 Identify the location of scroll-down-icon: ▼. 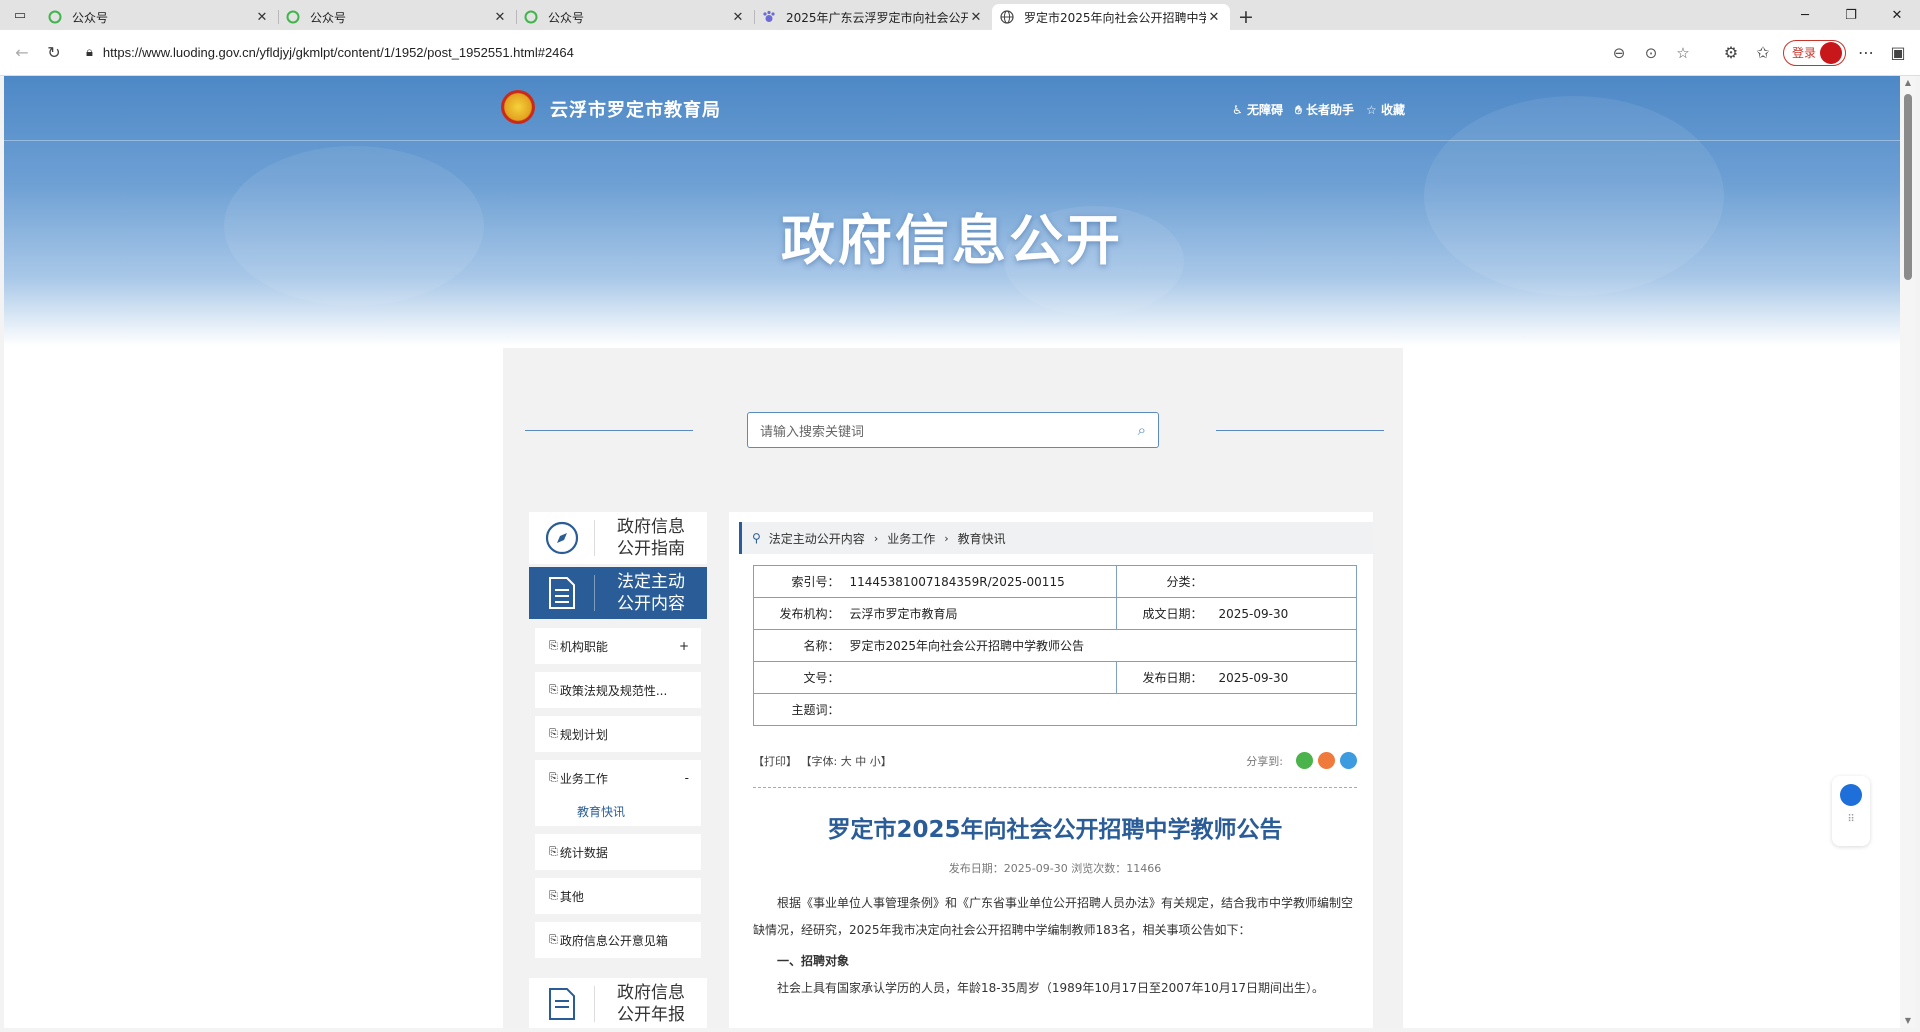
(1908, 1021).